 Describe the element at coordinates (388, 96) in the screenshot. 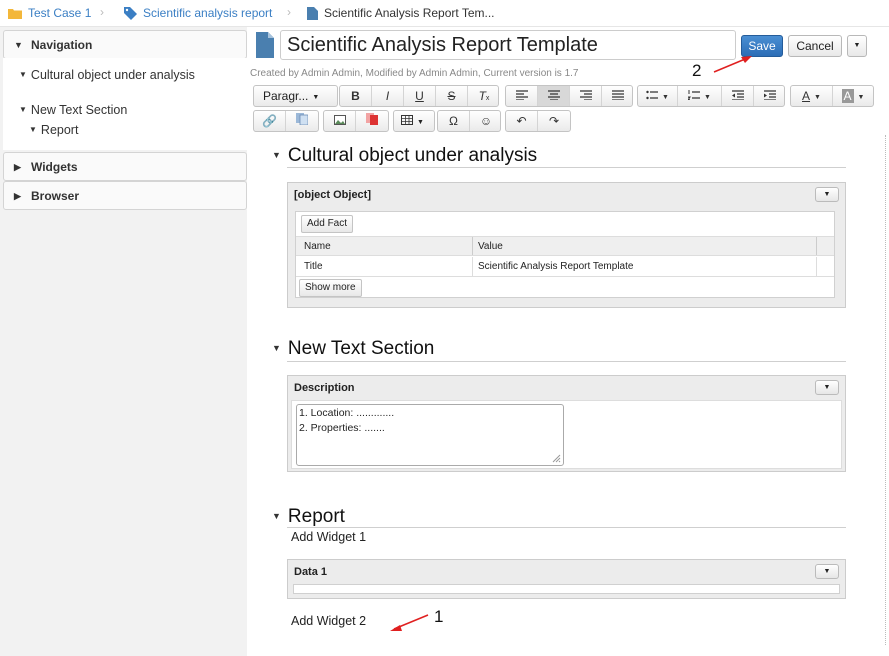

I see `italic-button: I` at that location.